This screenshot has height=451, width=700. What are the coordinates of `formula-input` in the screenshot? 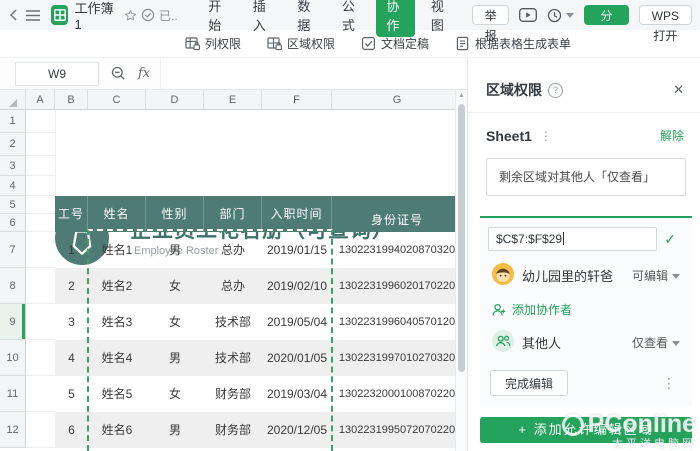 It's located at (313, 73).